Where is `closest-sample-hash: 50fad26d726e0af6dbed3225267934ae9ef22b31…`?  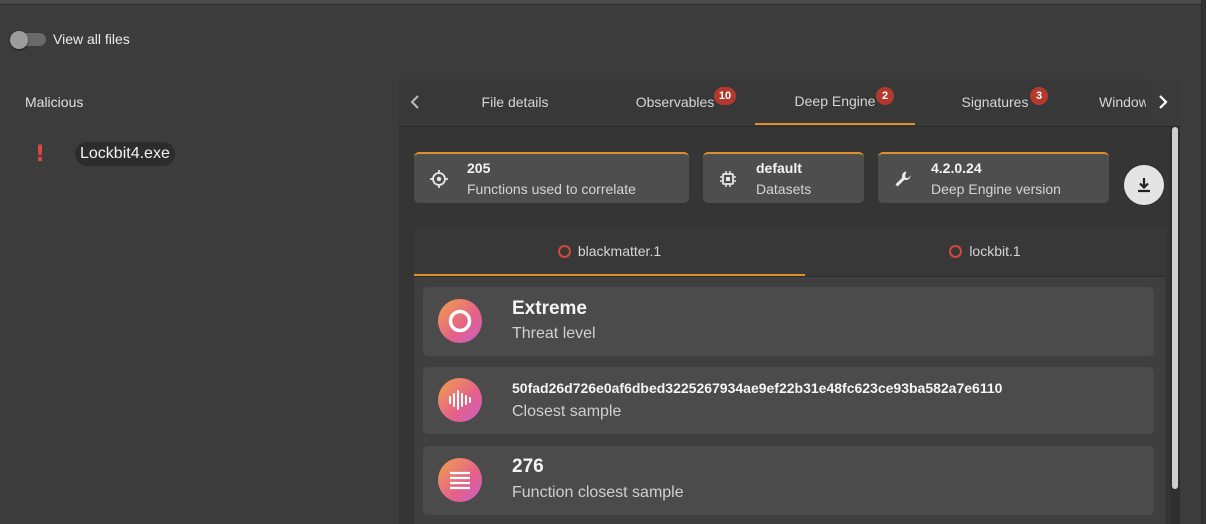 closest-sample-hash: 50fad26d726e0af6dbed3225267934ae9ef22b31… is located at coordinates (757, 388).